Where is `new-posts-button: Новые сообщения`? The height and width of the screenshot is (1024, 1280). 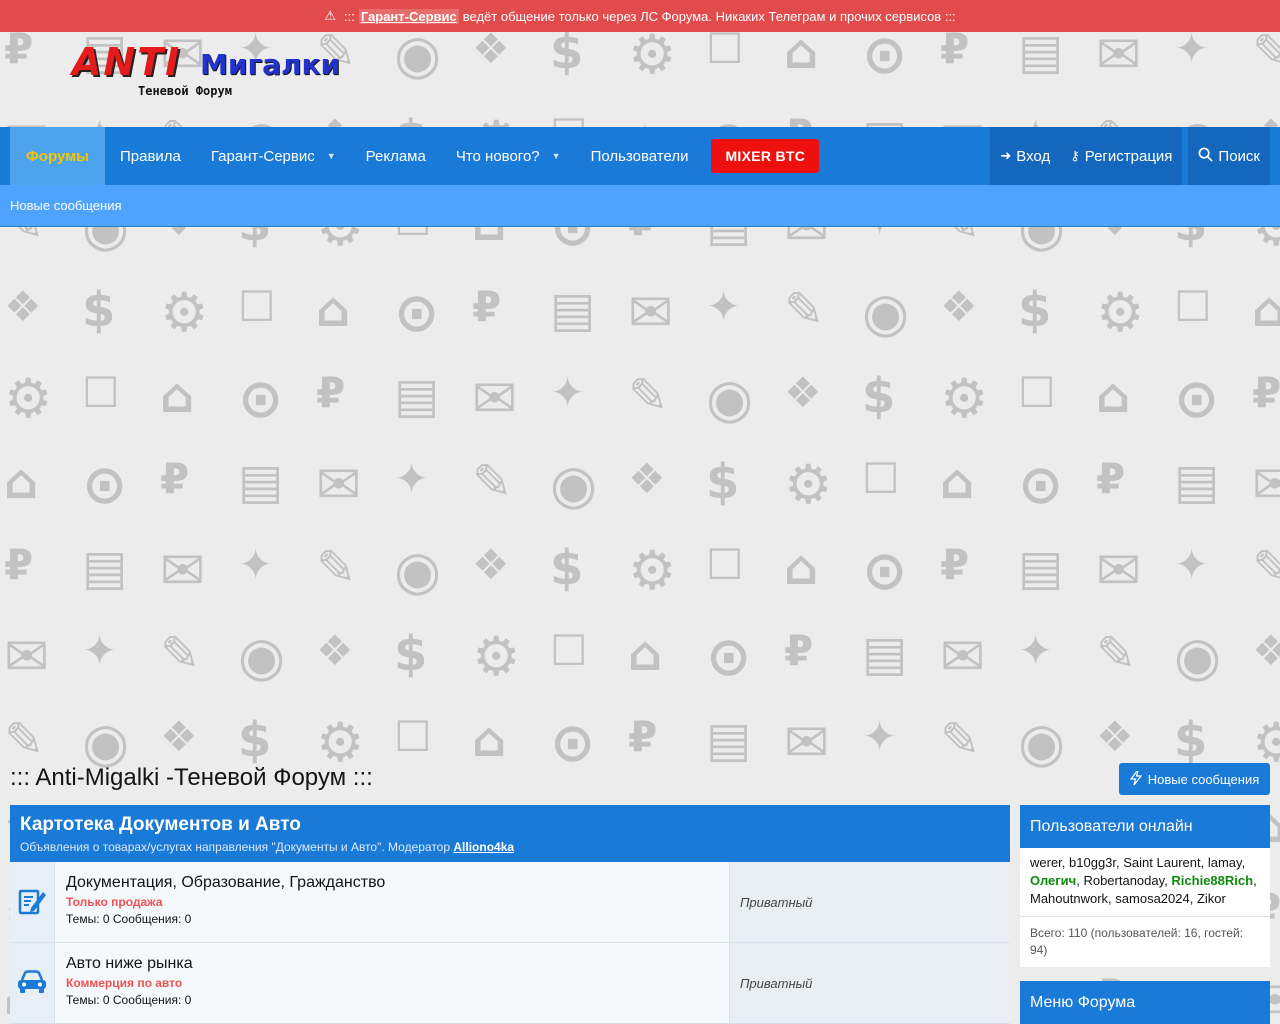
new-posts-button: Новые сообщения is located at coordinates (1194, 779).